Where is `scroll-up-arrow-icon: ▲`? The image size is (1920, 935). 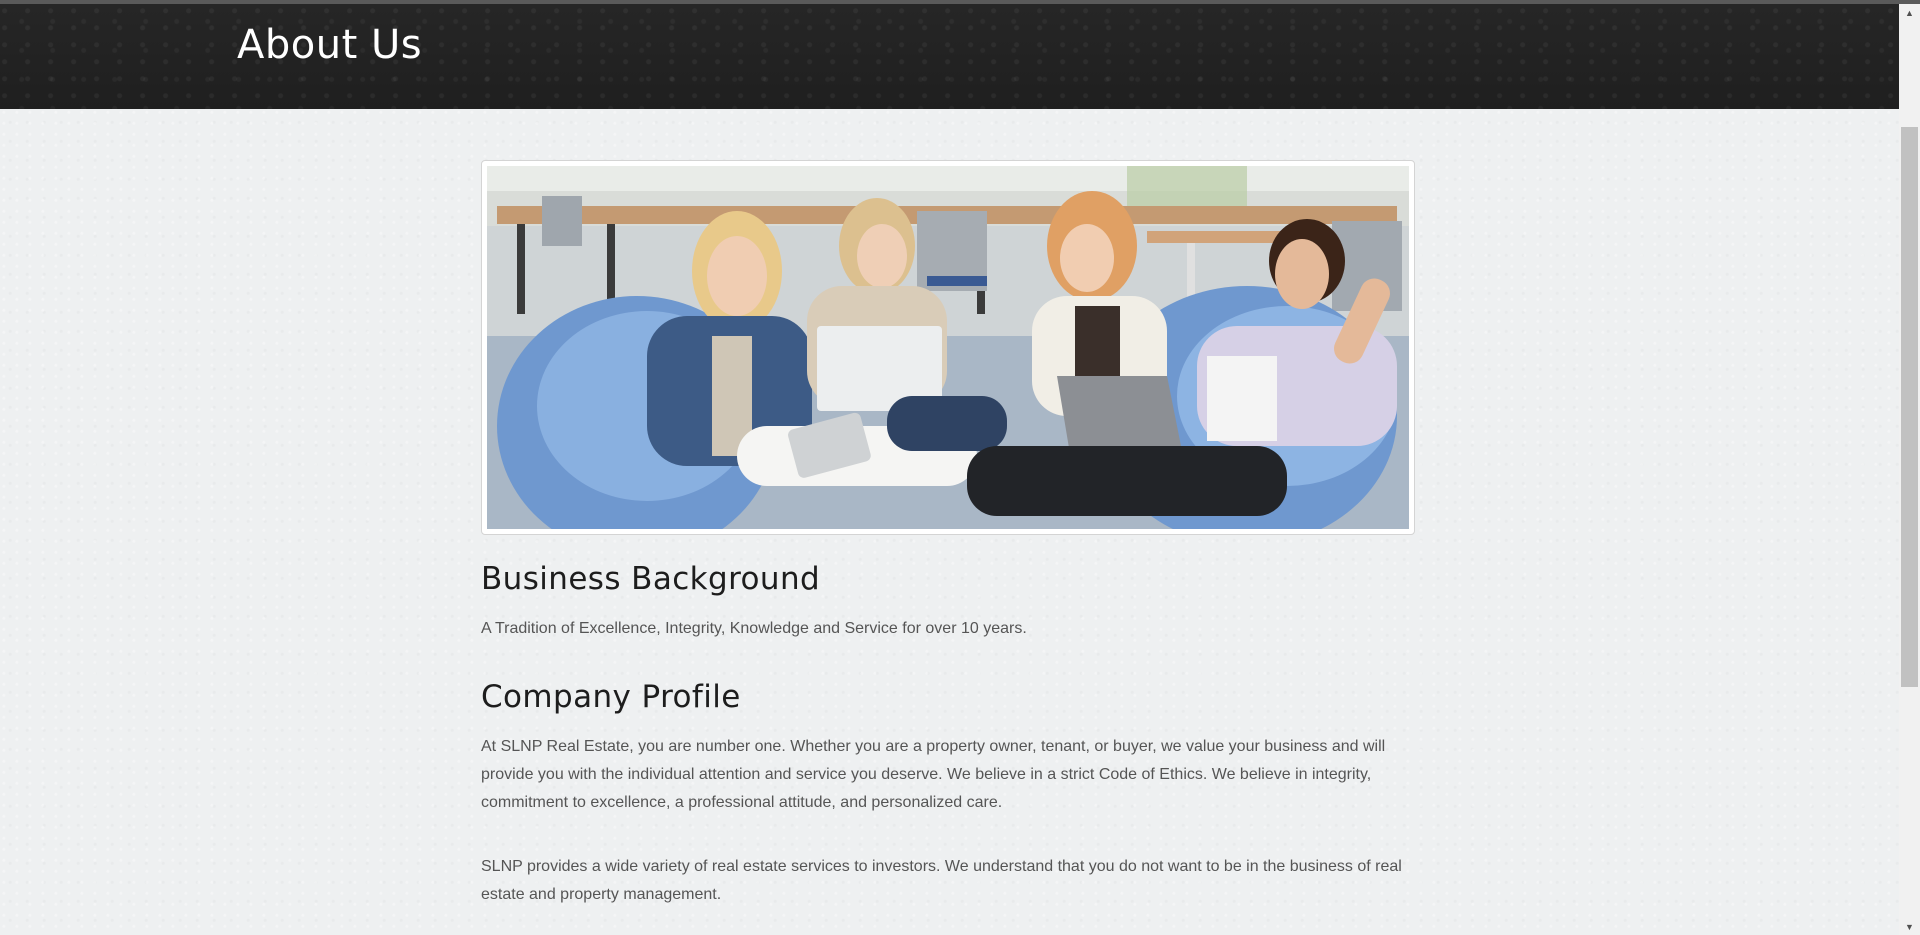 scroll-up-arrow-icon: ▲ is located at coordinates (1909, 12).